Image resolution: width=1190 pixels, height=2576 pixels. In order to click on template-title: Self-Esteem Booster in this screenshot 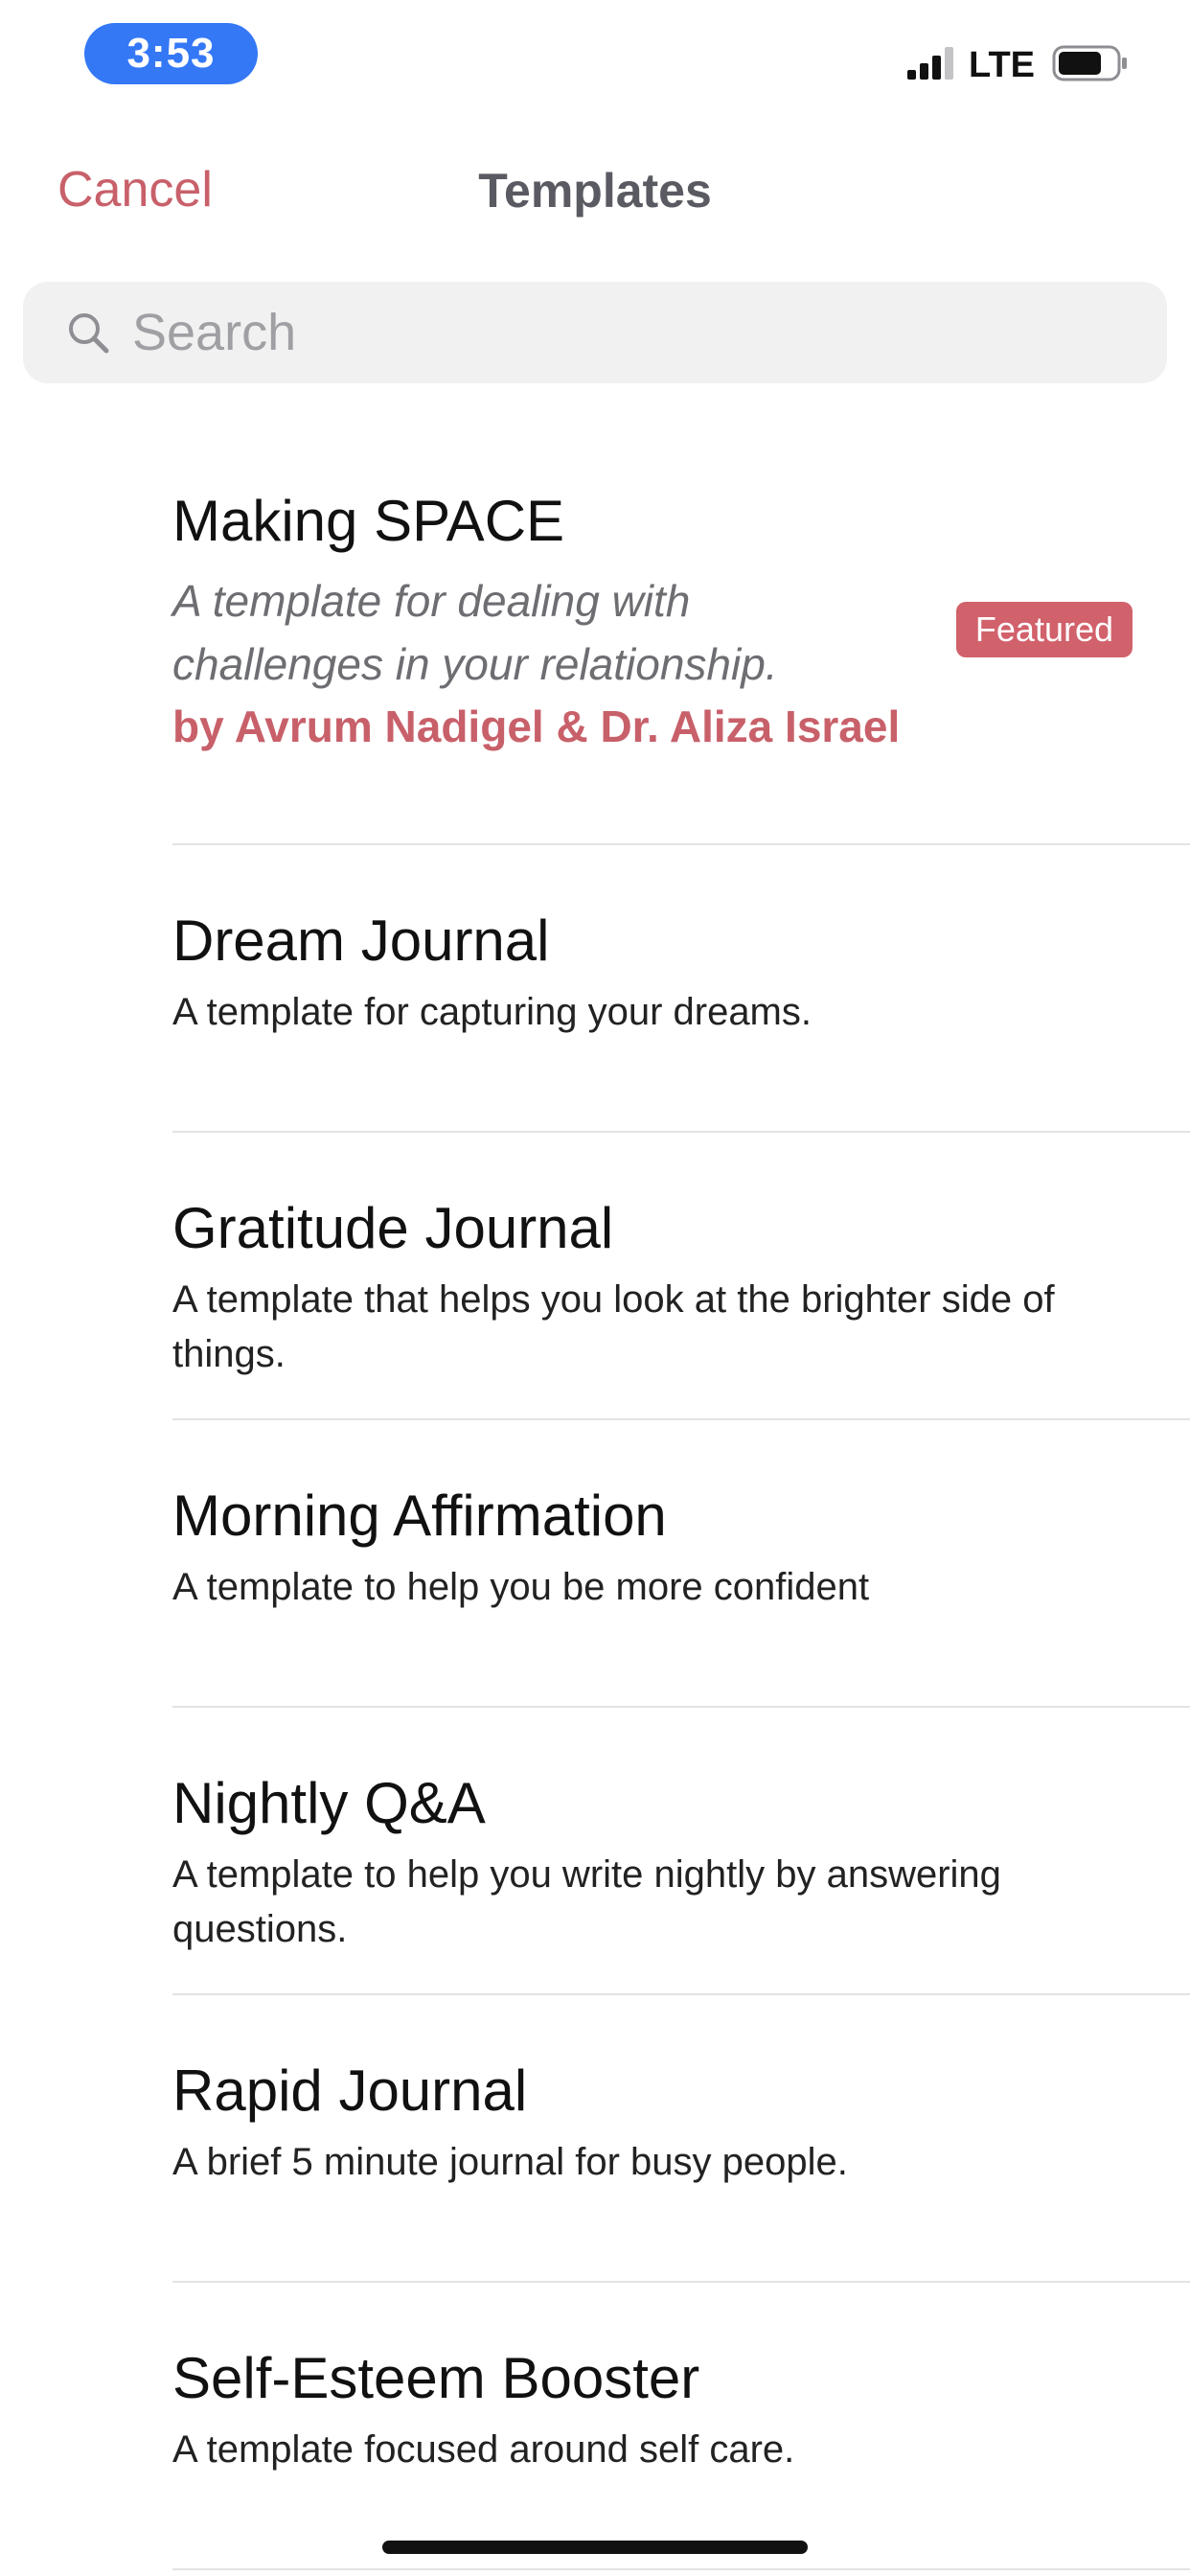, I will do `click(436, 2378)`.